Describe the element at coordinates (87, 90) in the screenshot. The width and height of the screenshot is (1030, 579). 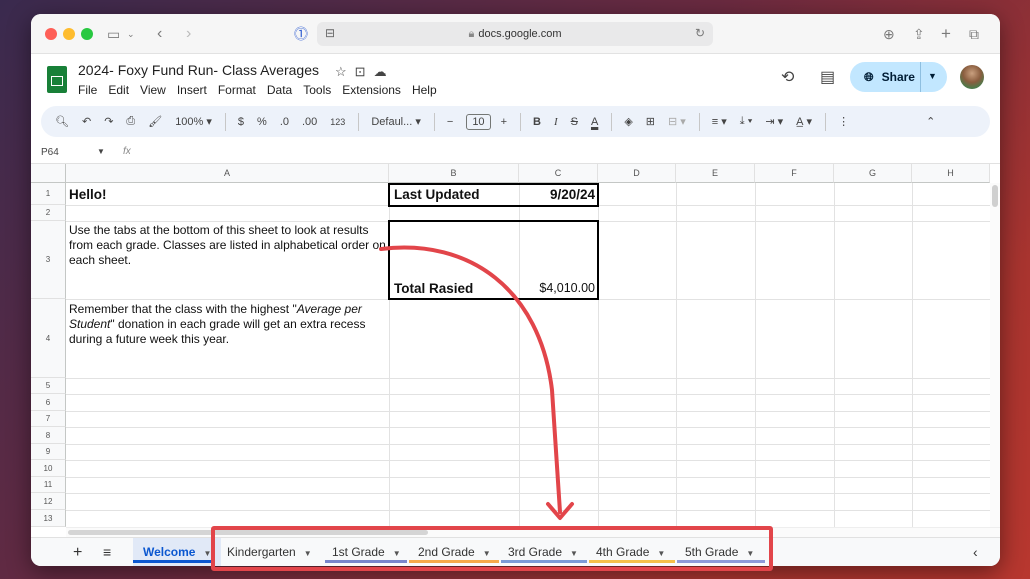
I see `menu-file: File` at that location.